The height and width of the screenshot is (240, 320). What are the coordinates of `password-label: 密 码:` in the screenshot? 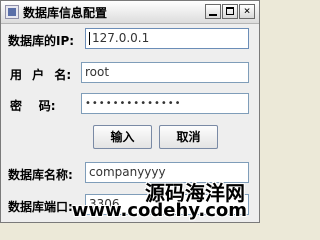 It's located at (33, 106).